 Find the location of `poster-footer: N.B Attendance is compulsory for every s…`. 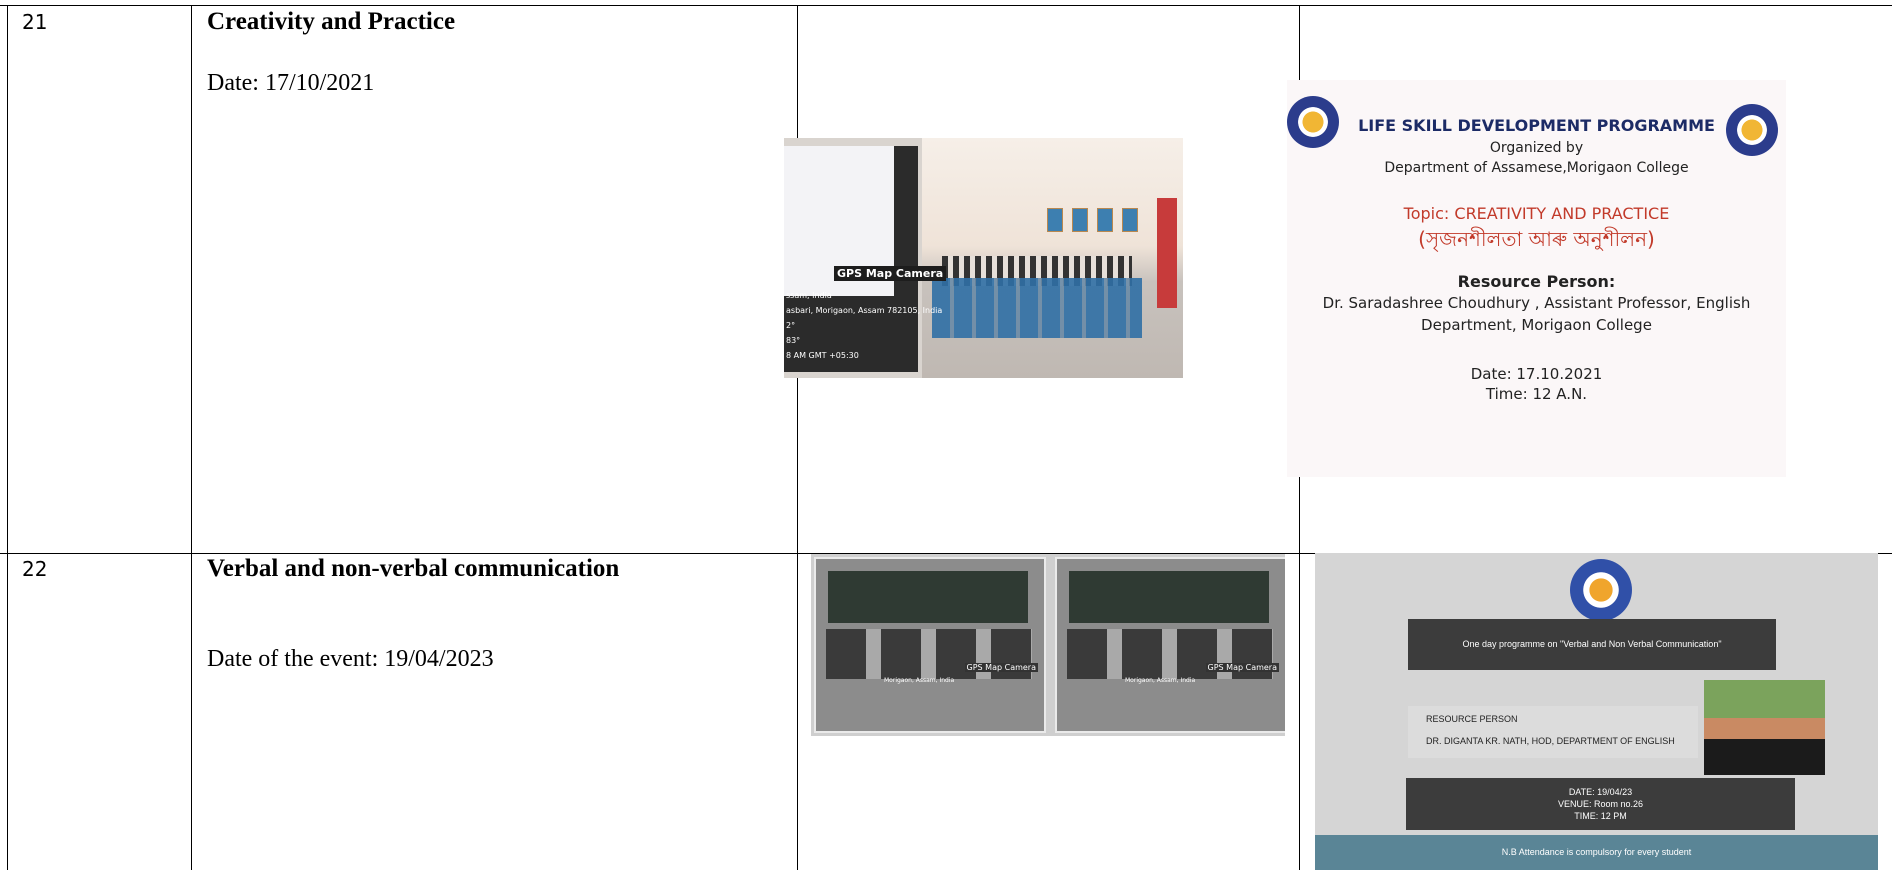

poster-footer: N.B Attendance is compulsory for every s… is located at coordinates (1596, 852).